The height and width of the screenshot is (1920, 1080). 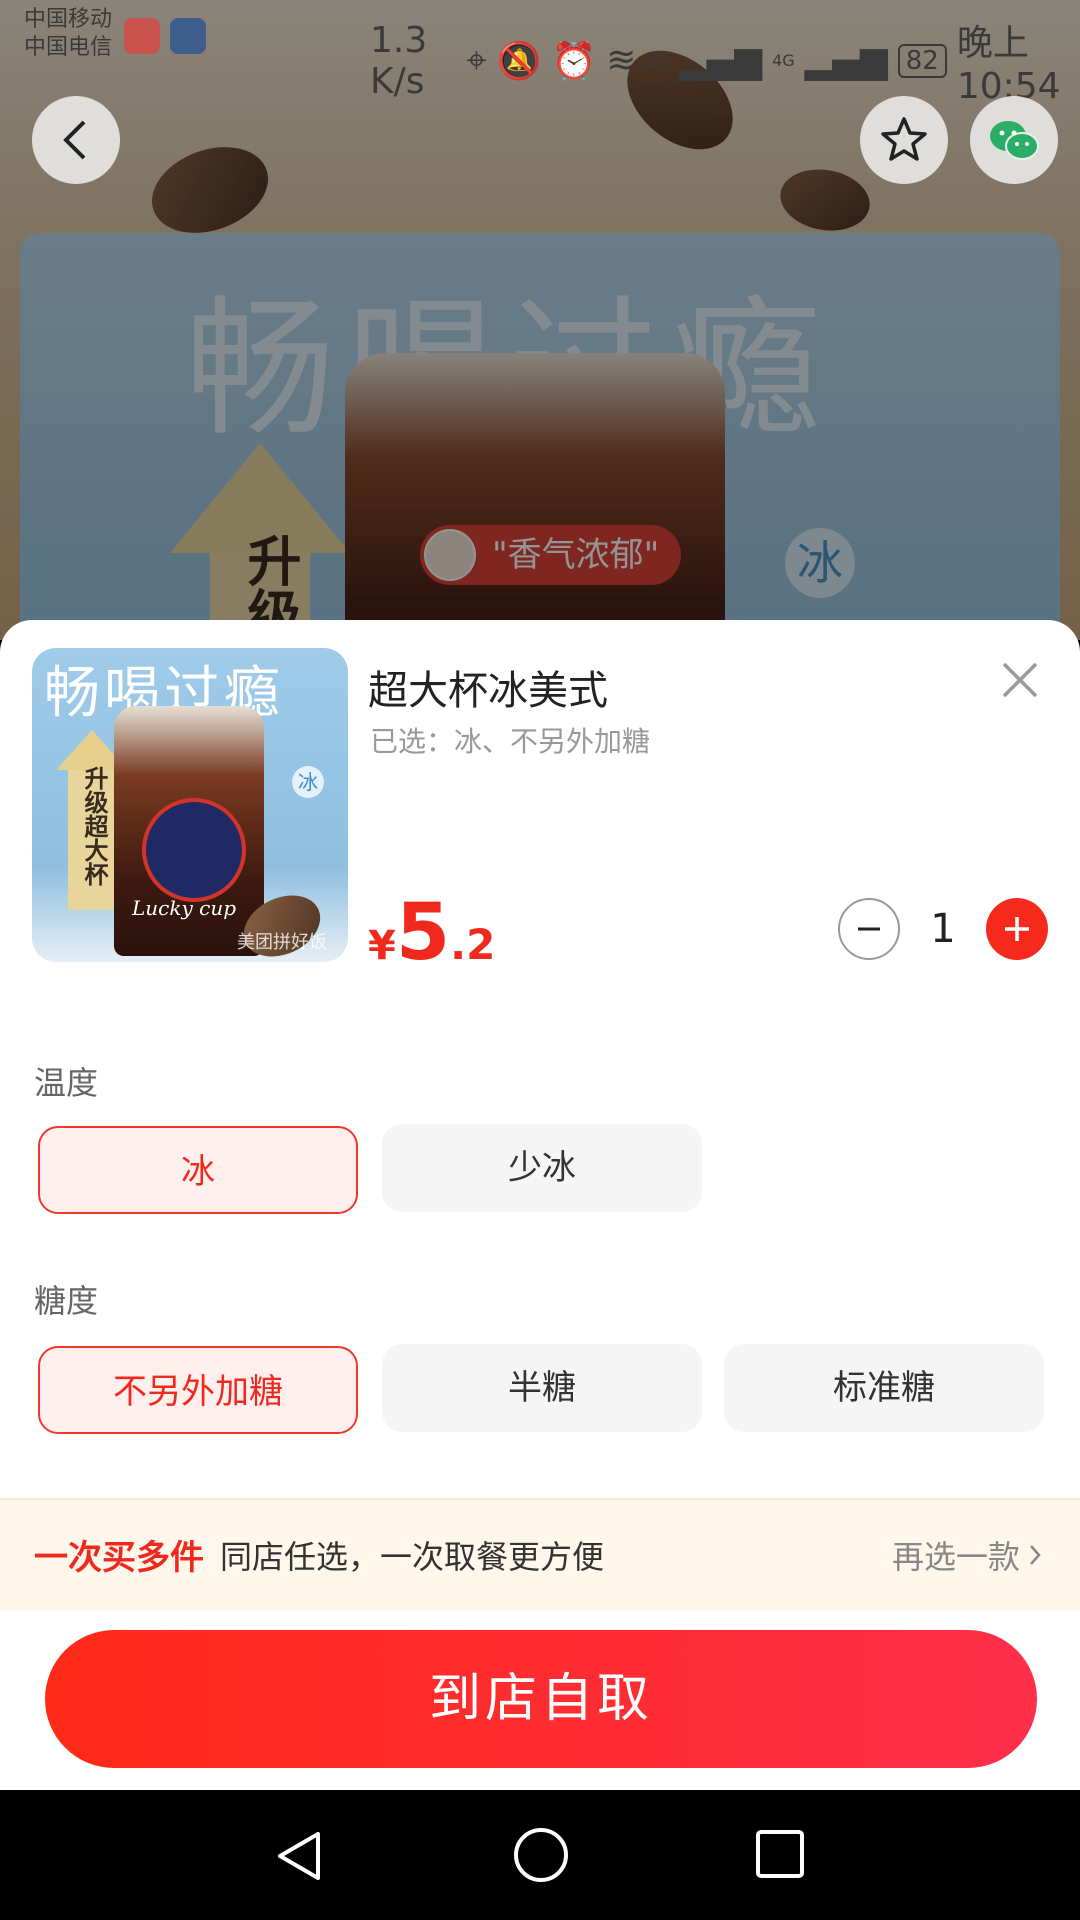 What do you see at coordinates (488, 691) in the screenshot?
I see `product-name: 超大杯冰美式` at bounding box center [488, 691].